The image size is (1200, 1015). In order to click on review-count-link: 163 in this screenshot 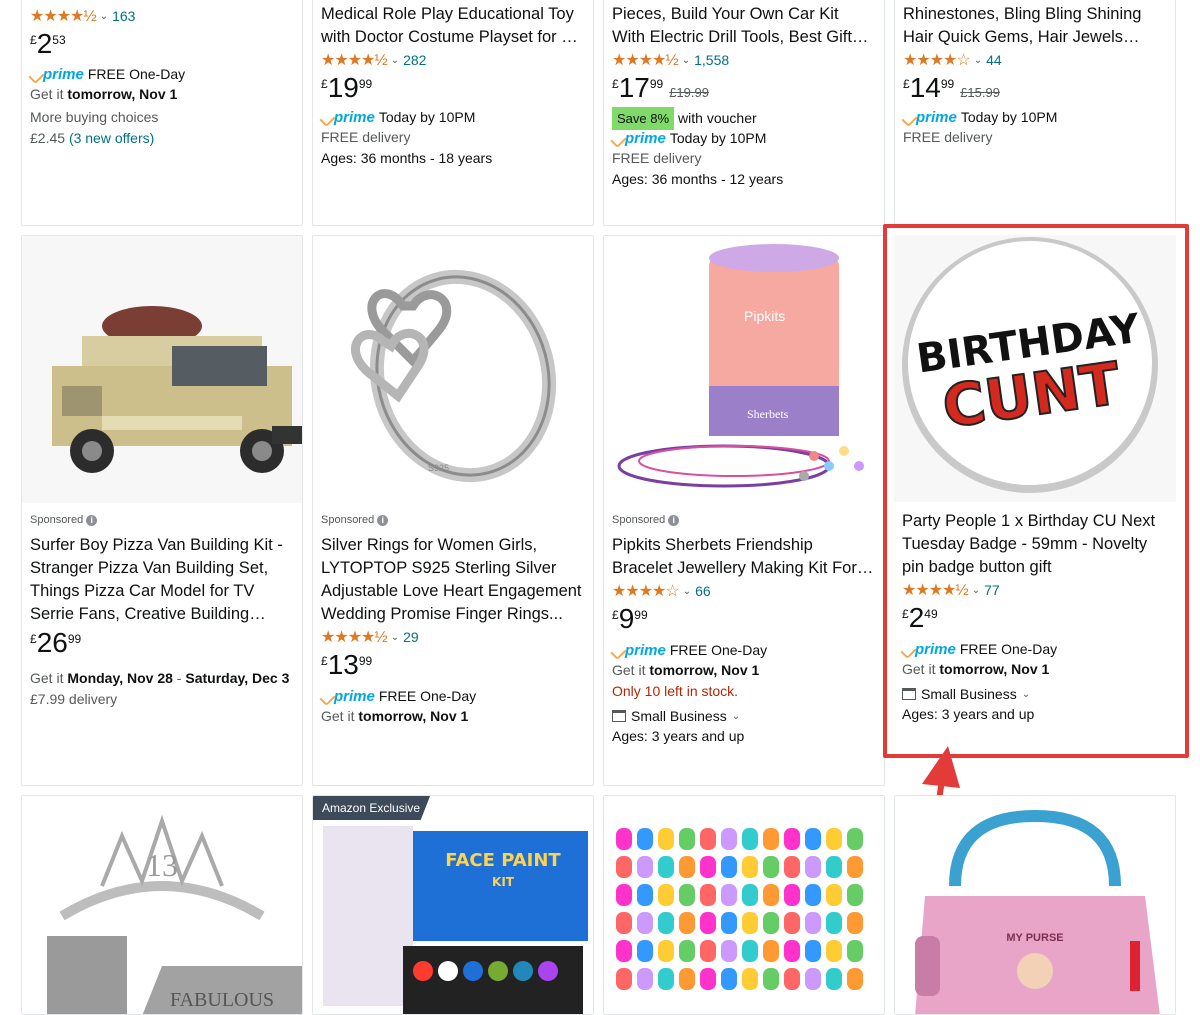, I will do `click(123, 16)`.